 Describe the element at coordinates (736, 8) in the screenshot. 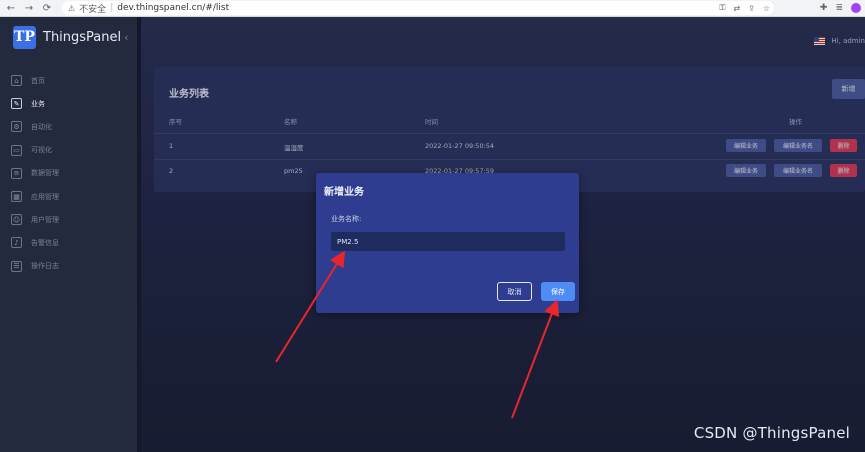

I see `translate-icon: ⇄` at that location.